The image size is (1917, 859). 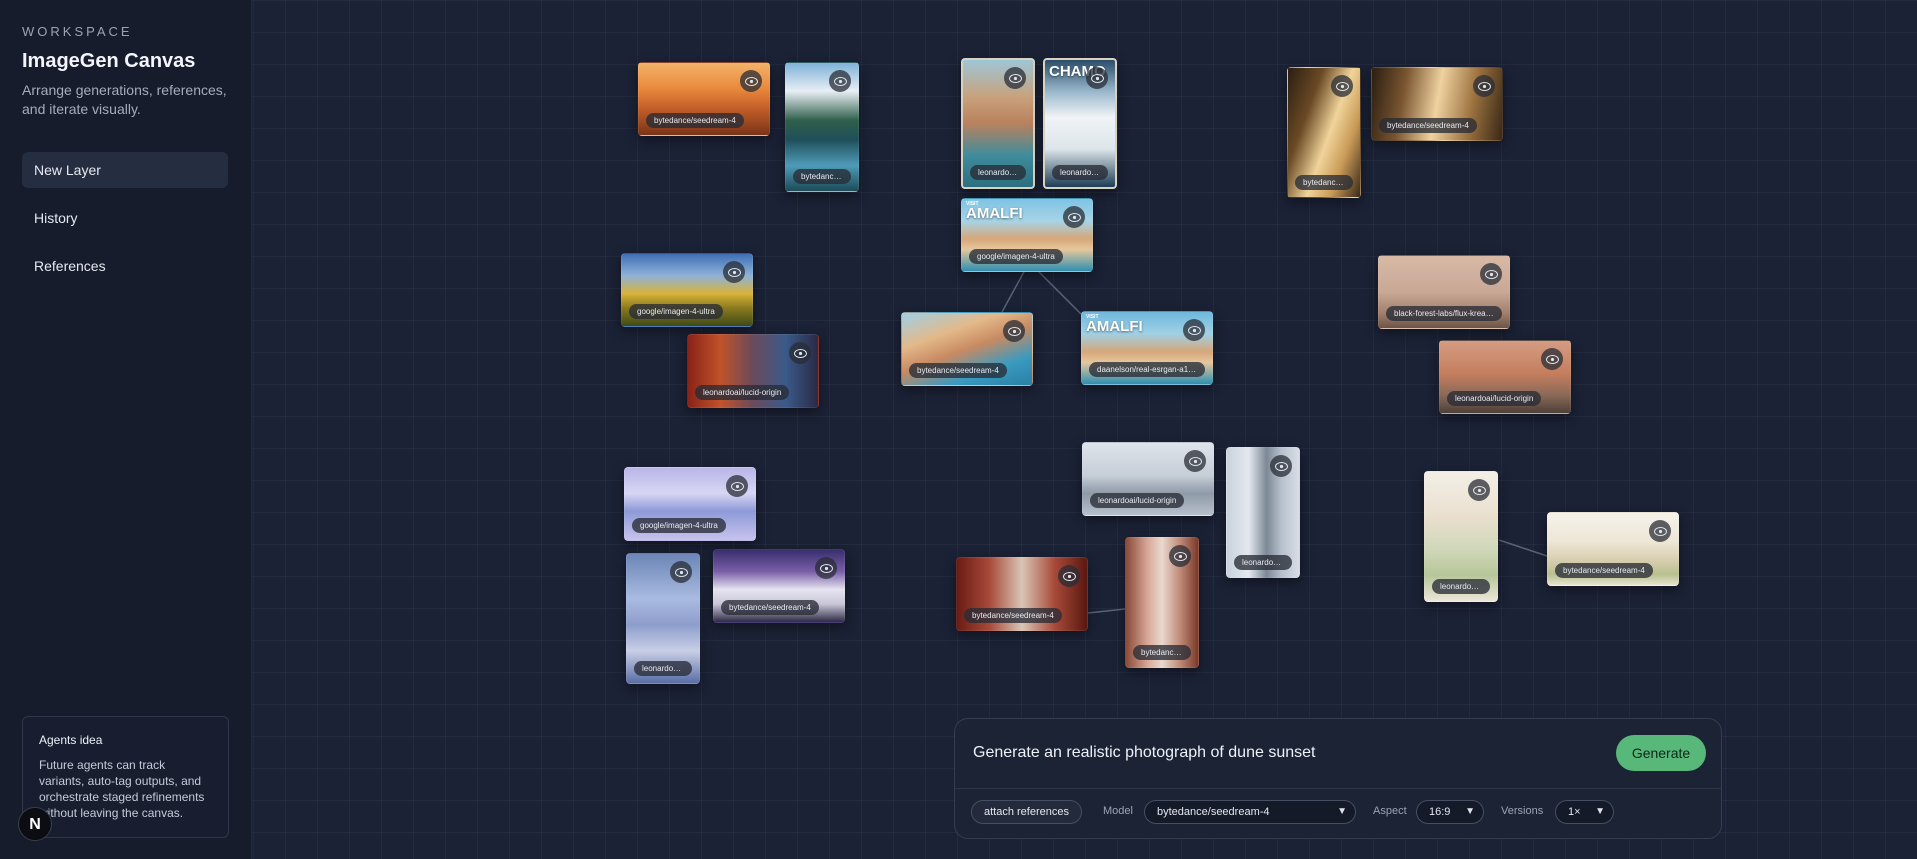 I want to click on versions-select-value: 1×, so click(x=1574, y=812).